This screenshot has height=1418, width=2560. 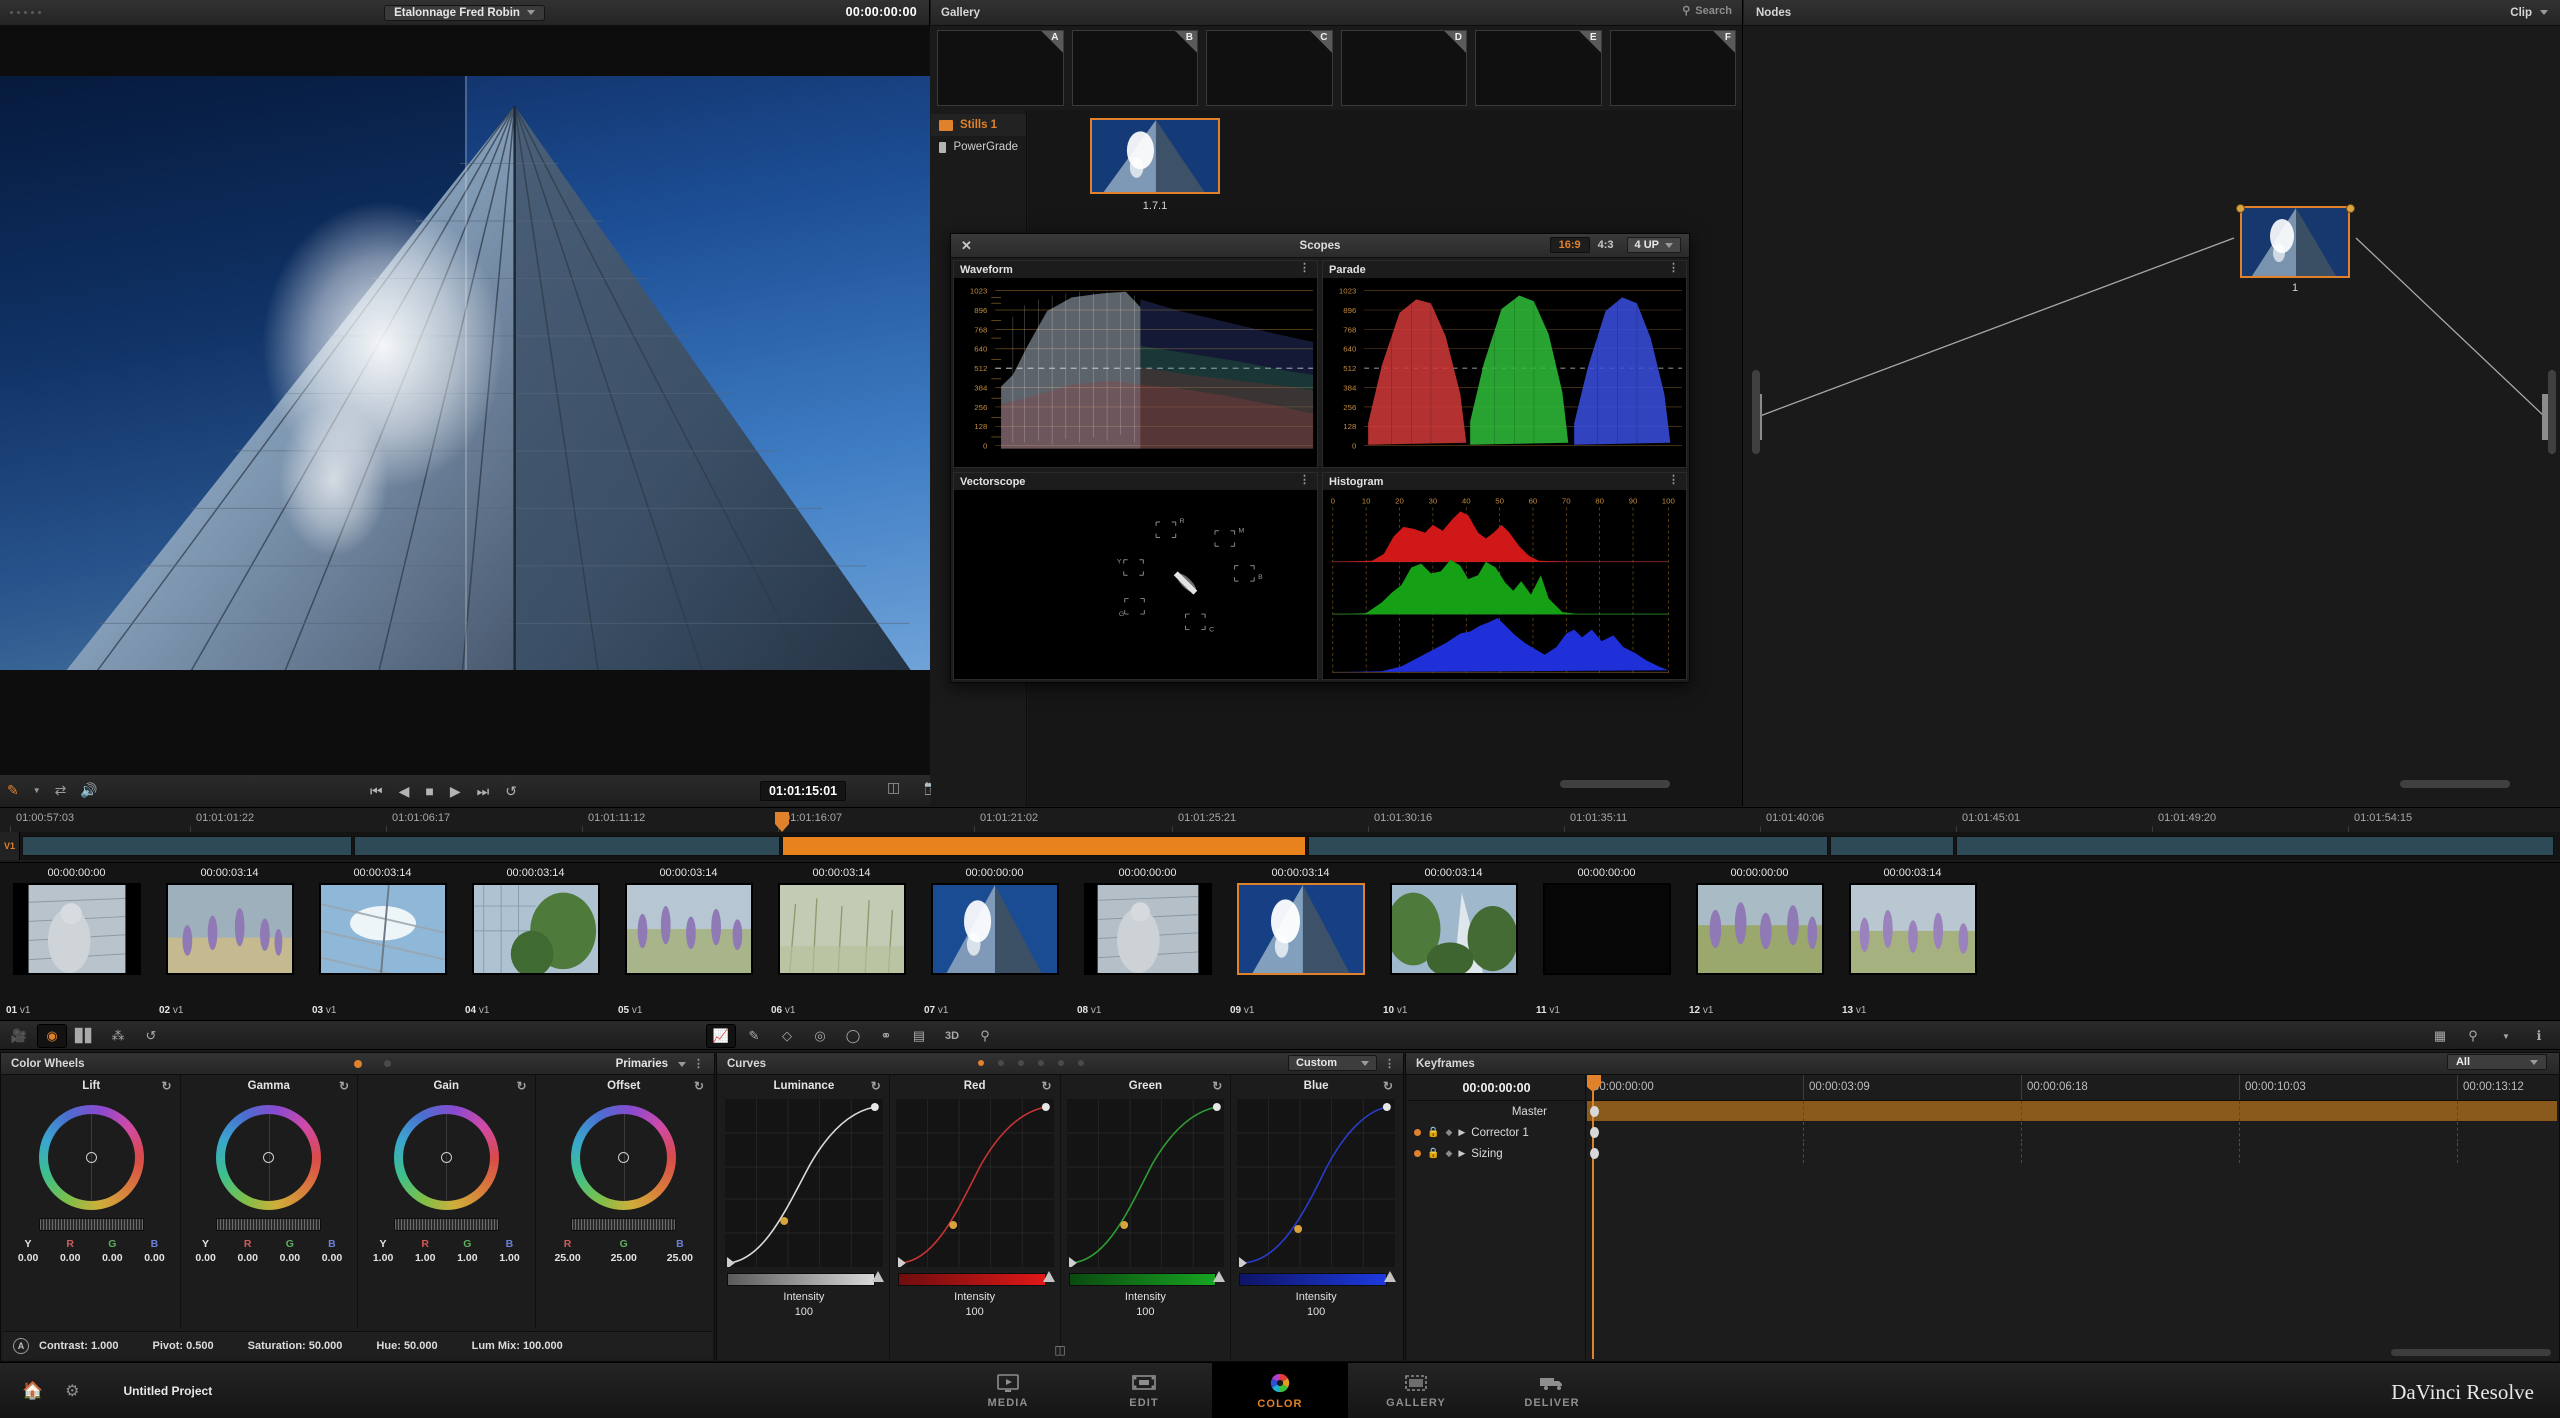 I want to click on blue-curve-graph, so click(x=1316, y=1183).